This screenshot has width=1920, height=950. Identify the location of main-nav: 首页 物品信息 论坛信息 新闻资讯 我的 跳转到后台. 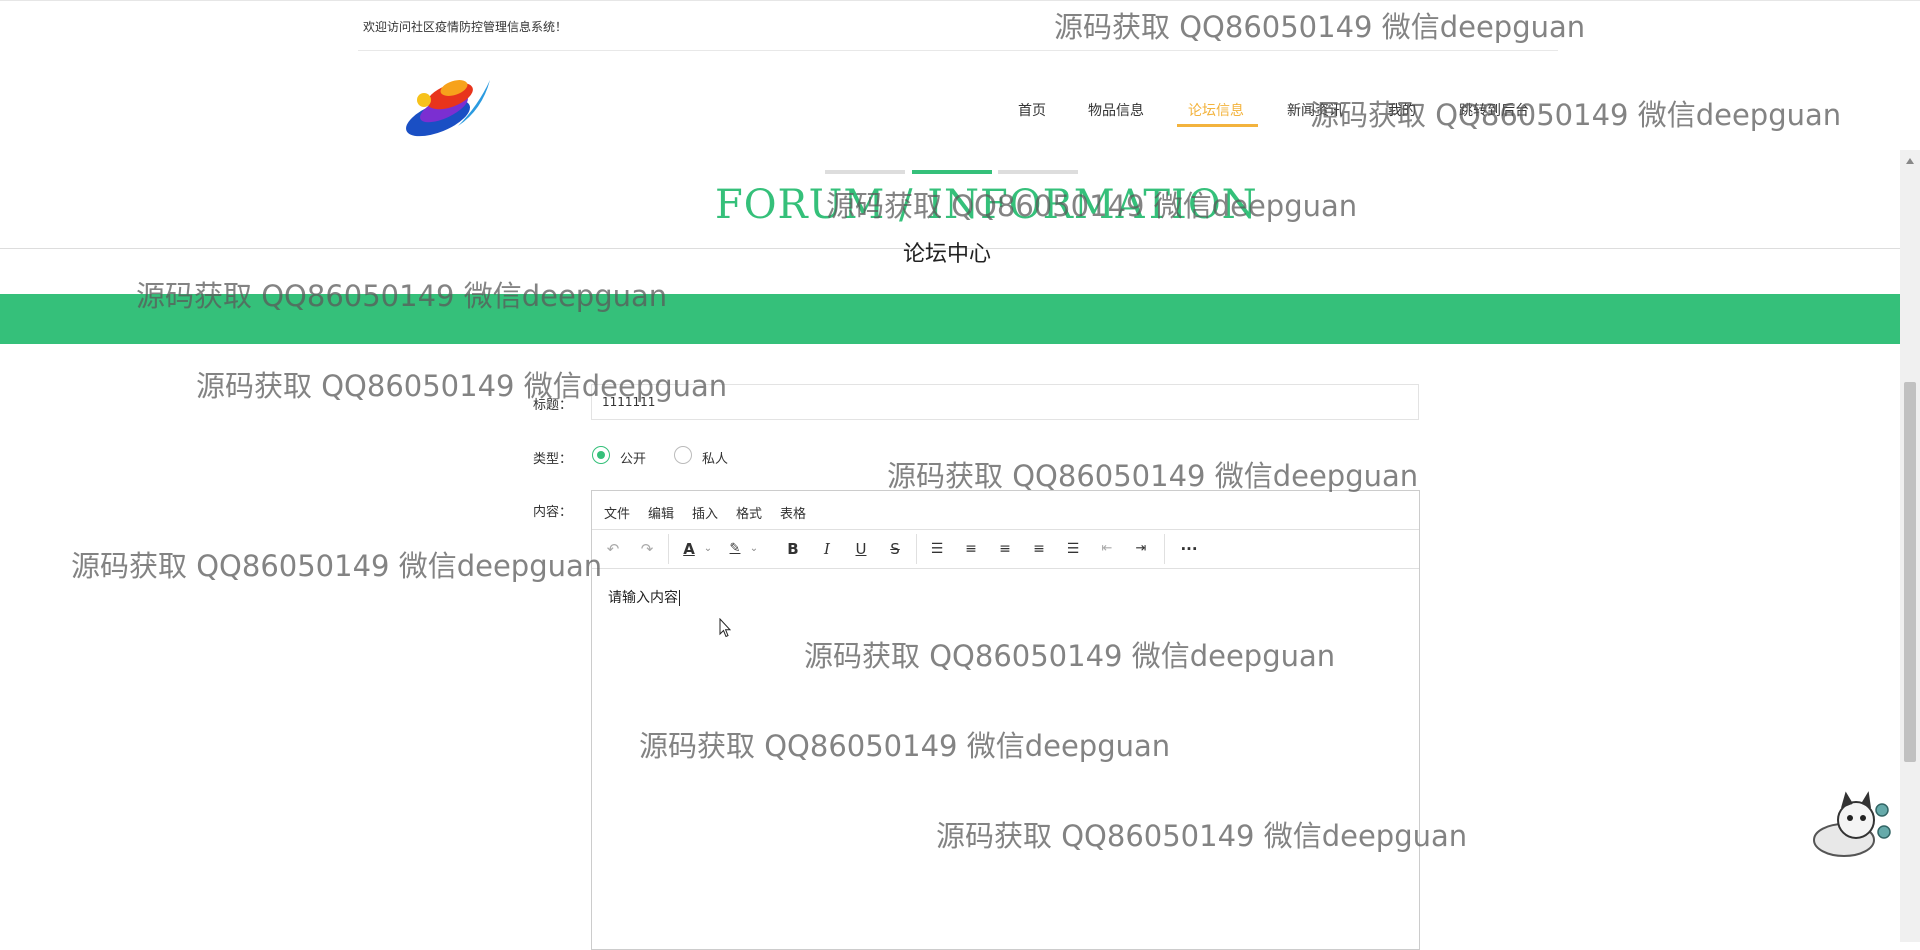
(960, 118).